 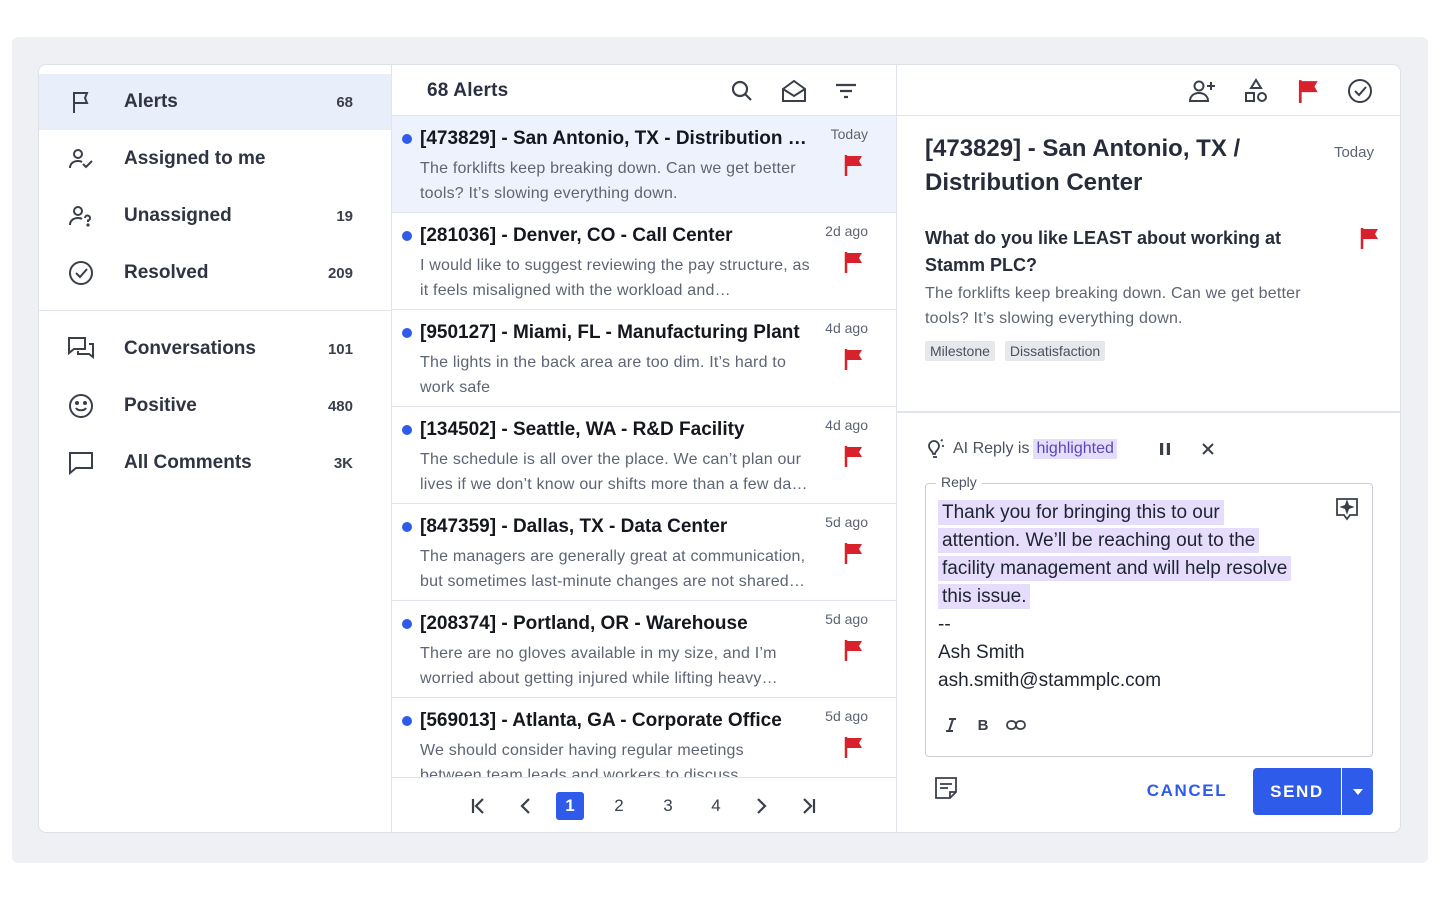 What do you see at coordinates (1360, 91) in the screenshot?
I see `resolve-check-icon` at bounding box center [1360, 91].